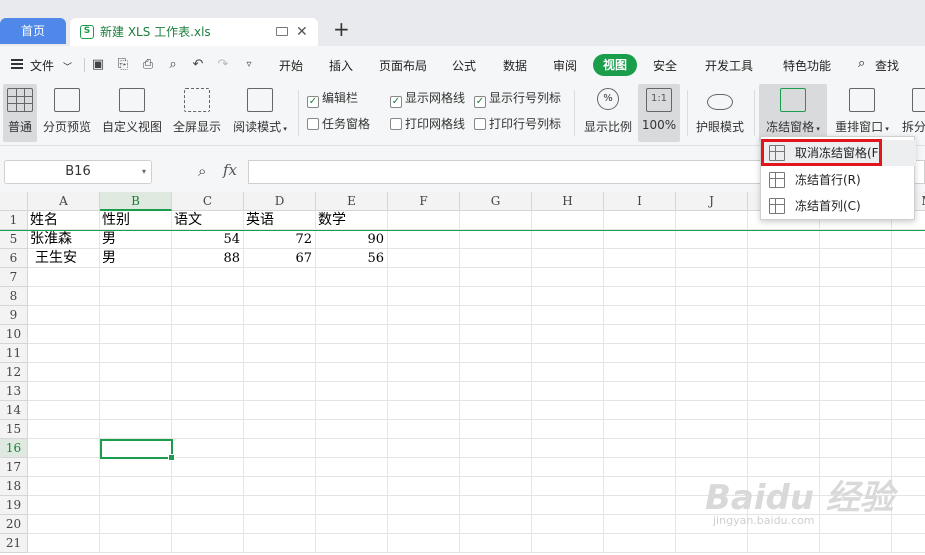 This screenshot has width=925, height=555. Describe the element at coordinates (64, 258) in the screenshot. I see `table-cell: 王生安` at that location.